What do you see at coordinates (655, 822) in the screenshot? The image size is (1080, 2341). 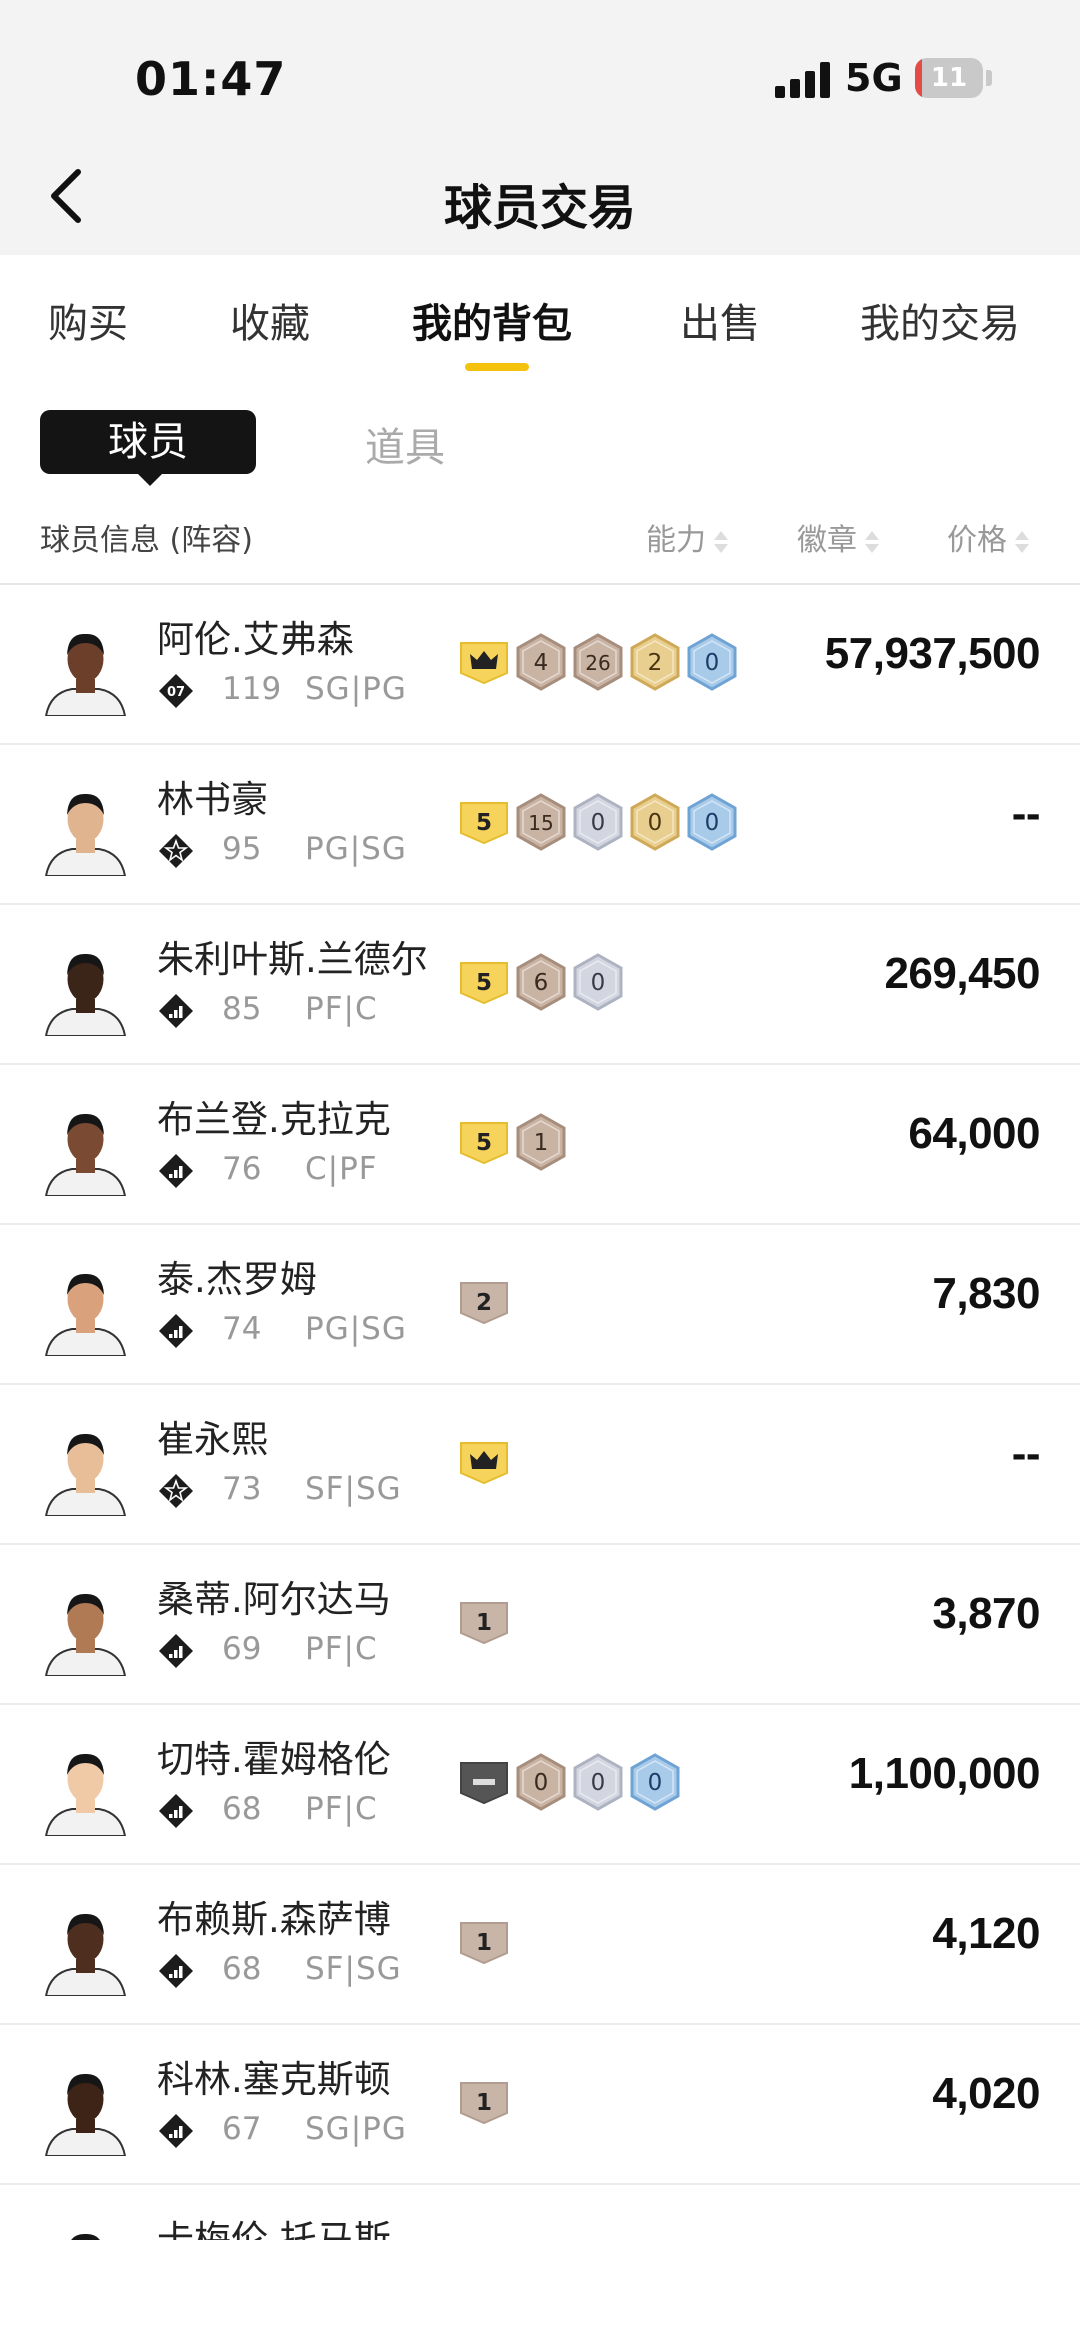 I see `gold-badge-icon: 0` at bounding box center [655, 822].